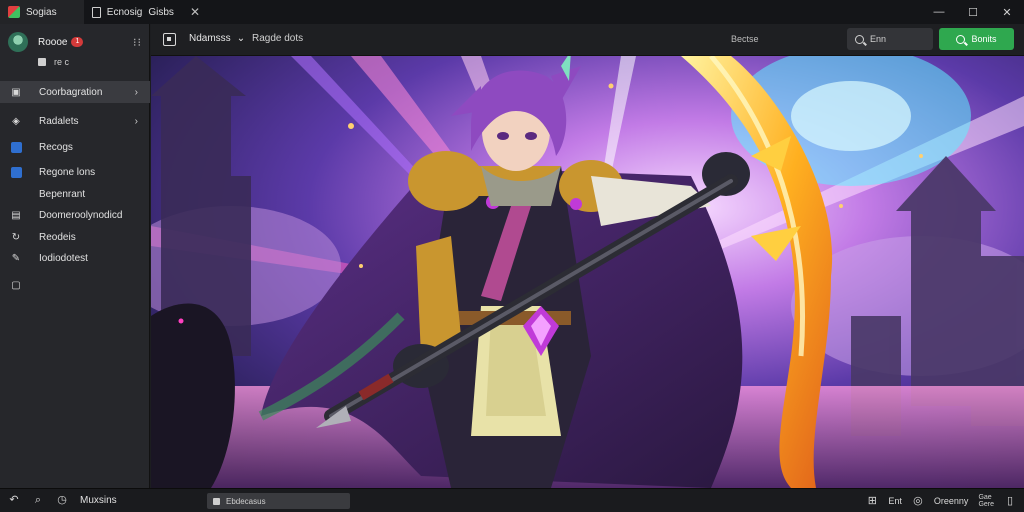 The height and width of the screenshot is (512, 1024). I want to click on stack-bottom-label: Gere, so click(986, 504).